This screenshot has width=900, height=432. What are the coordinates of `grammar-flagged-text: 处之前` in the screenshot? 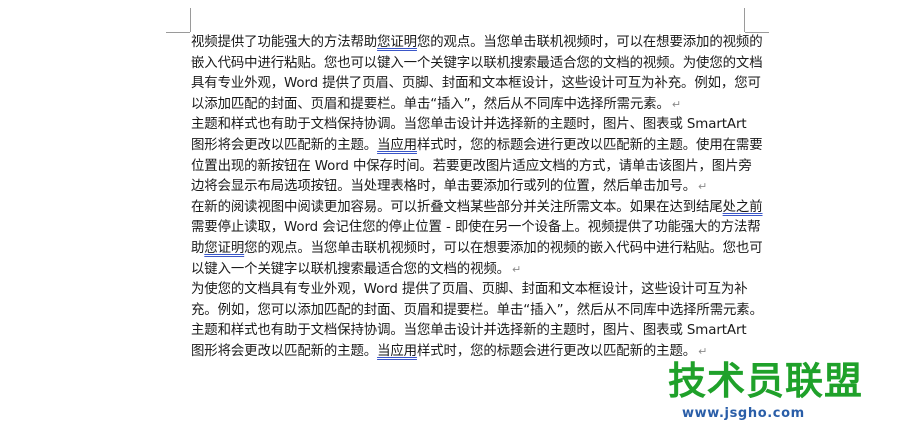 It's located at (742, 207).